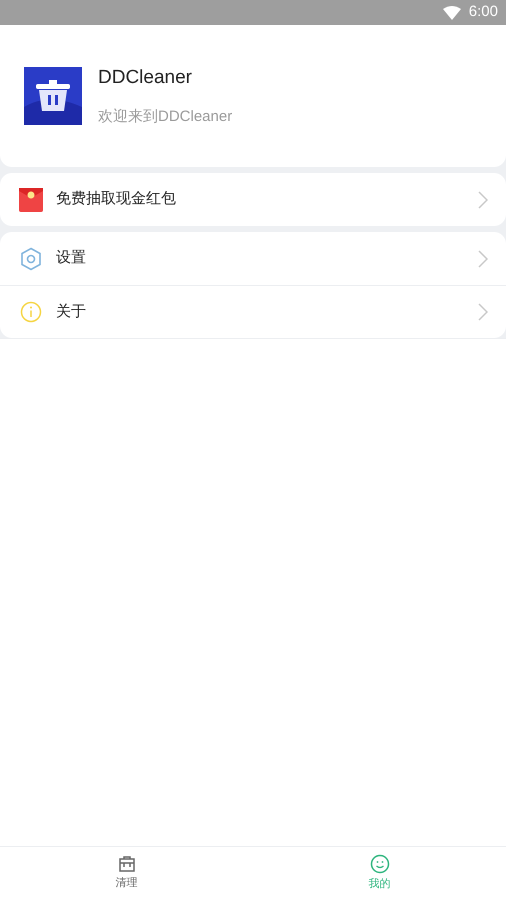  What do you see at coordinates (483, 12) in the screenshot?
I see `status-time: 6:00` at bounding box center [483, 12].